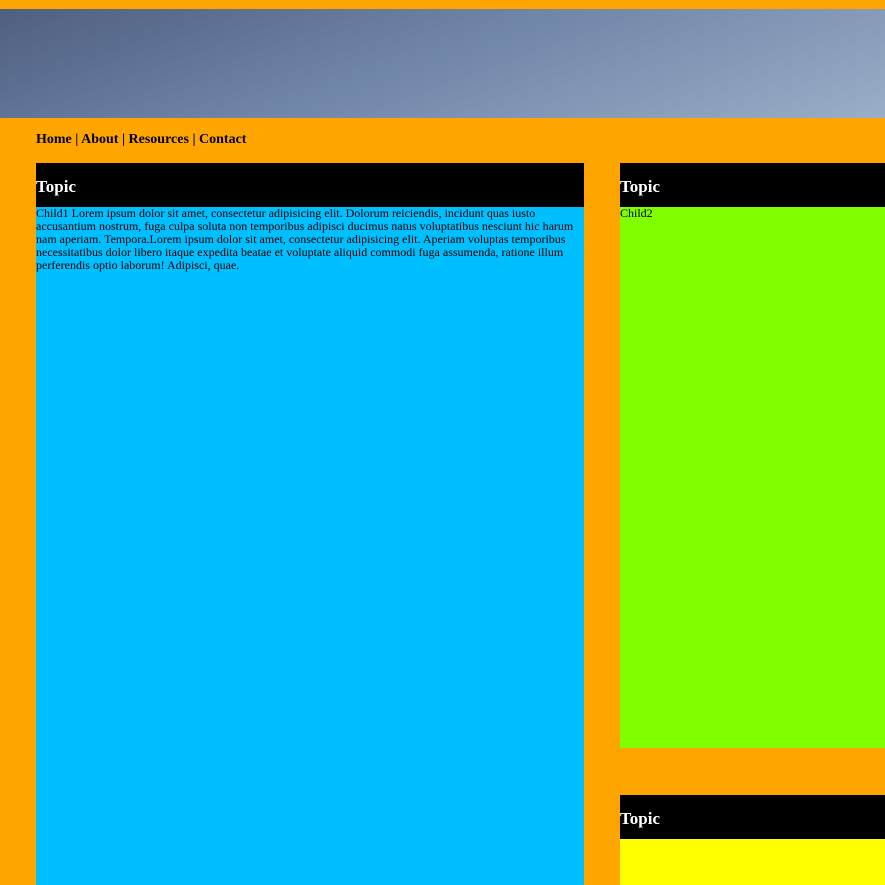 The image size is (885, 885). What do you see at coordinates (222, 139) in the screenshot?
I see `nav-link-contact: Contact` at bounding box center [222, 139].